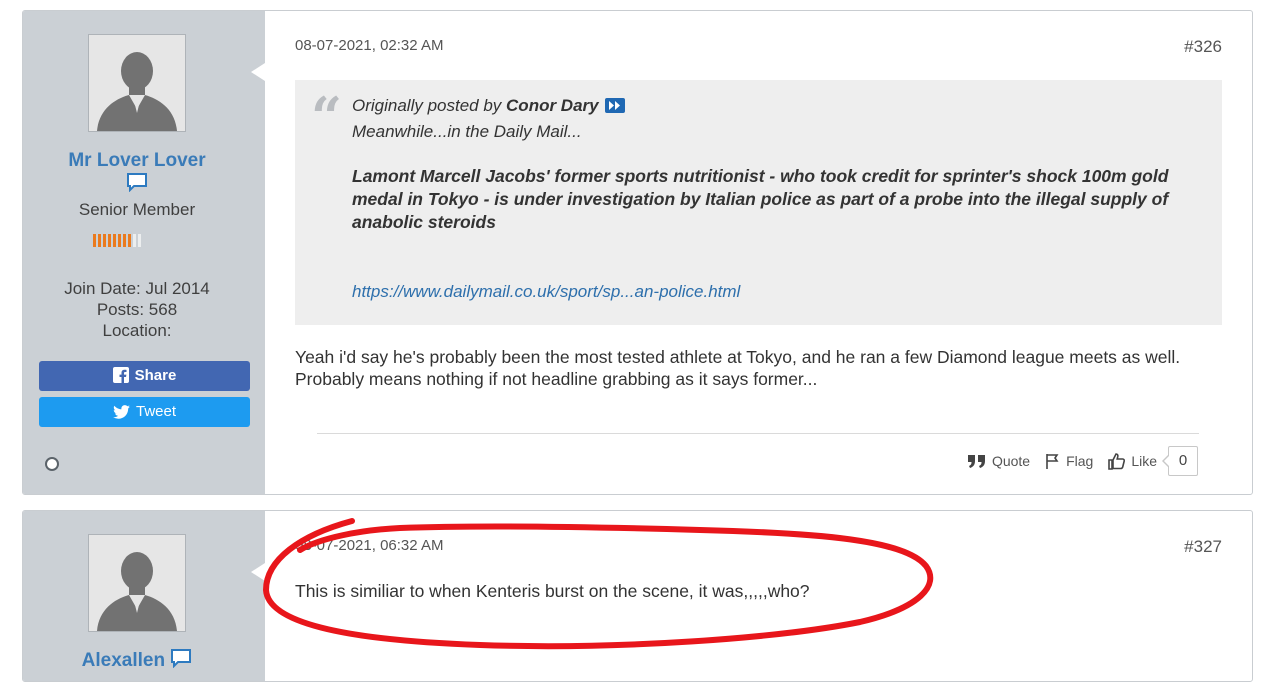 This screenshot has height=682, width=1261. Describe the element at coordinates (552, 105) in the screenshot. I see `quote-author: Conor Dary` at that location.